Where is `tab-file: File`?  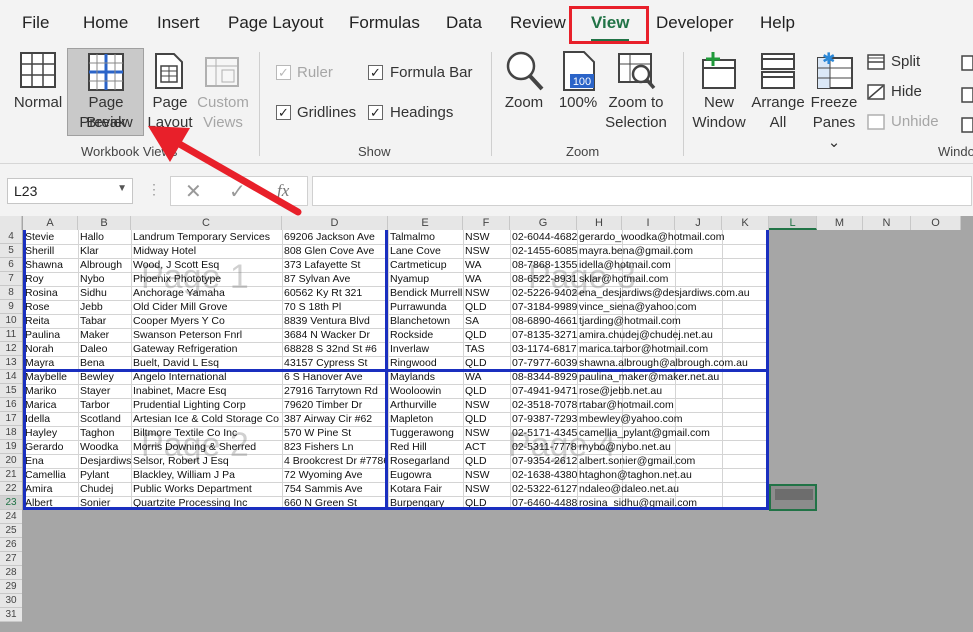 tab-file: File is located at coordinates (35, 23).